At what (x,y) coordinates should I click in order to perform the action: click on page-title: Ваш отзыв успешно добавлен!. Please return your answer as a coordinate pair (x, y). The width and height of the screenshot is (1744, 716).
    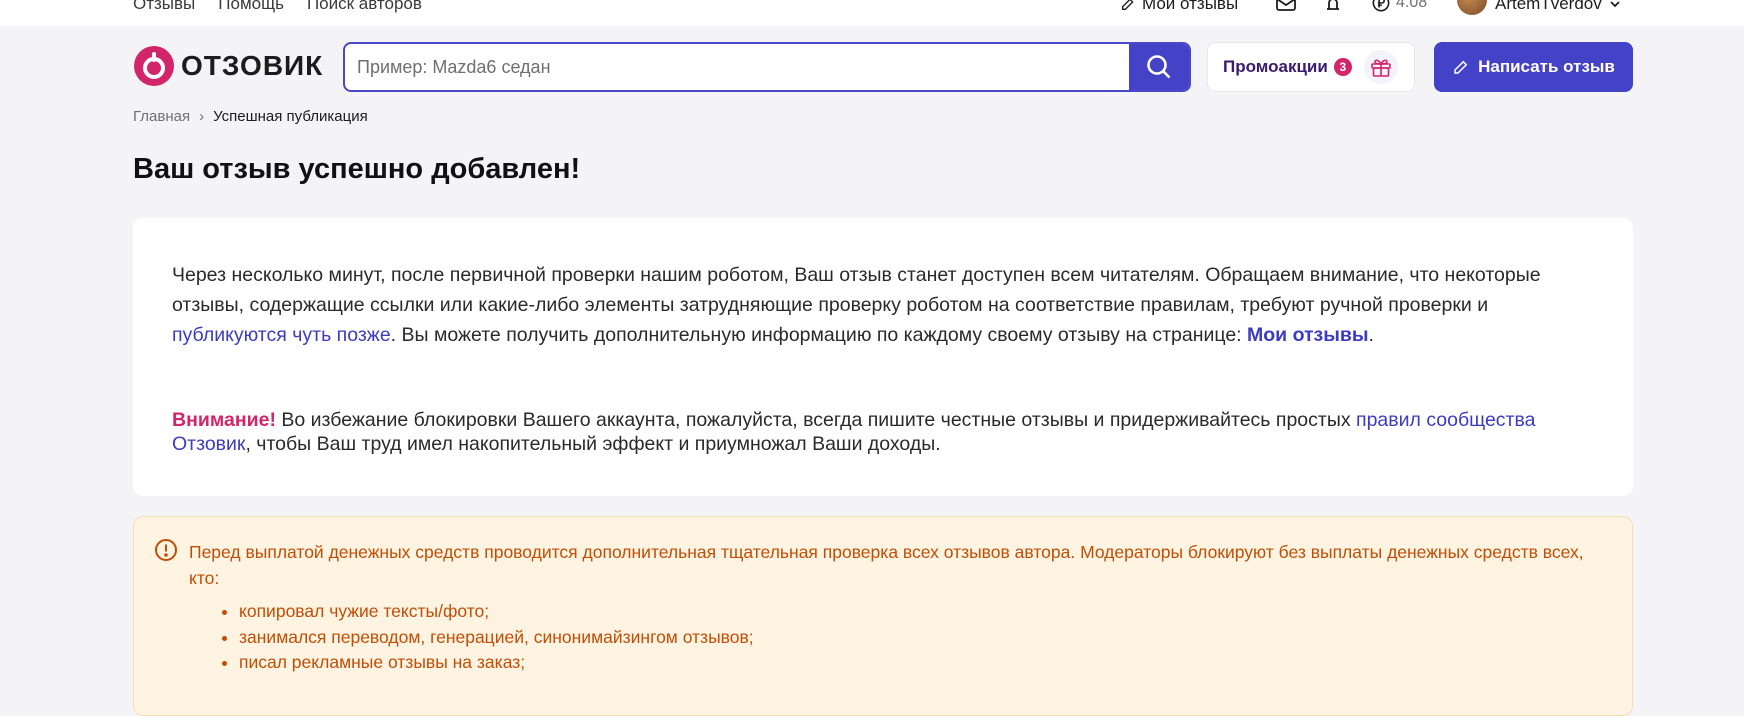
    Looking at the image, I should click on (357, 169).